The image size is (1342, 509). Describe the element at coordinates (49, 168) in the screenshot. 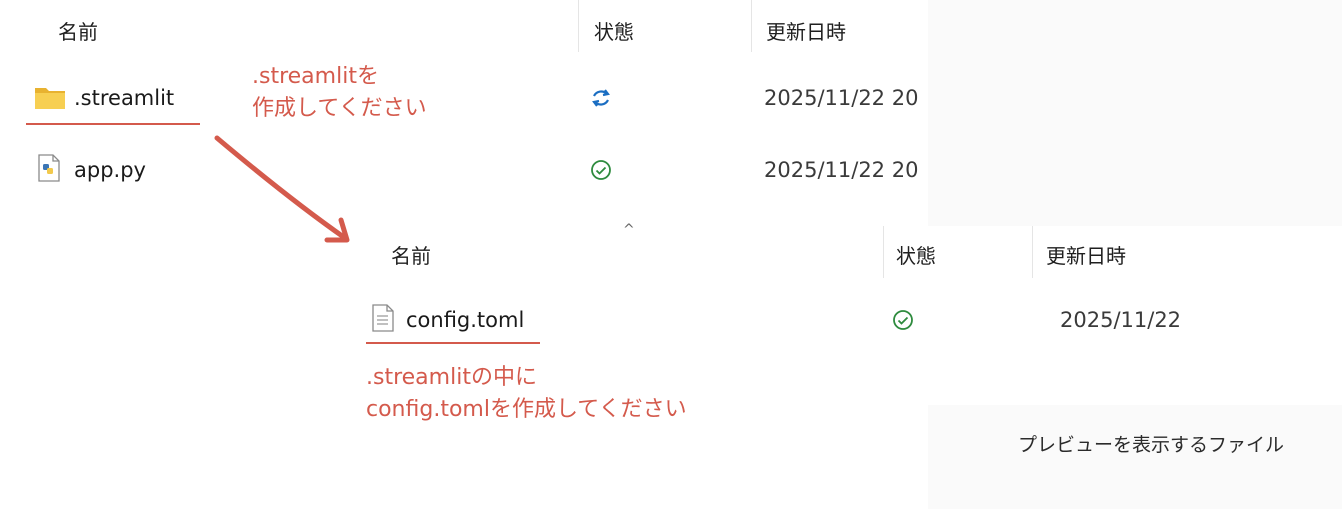

I see `python-file-icon` at that location.